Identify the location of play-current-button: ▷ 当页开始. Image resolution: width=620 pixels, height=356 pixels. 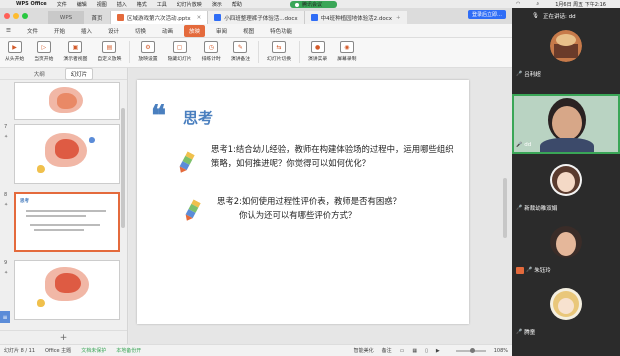
(43, 51).